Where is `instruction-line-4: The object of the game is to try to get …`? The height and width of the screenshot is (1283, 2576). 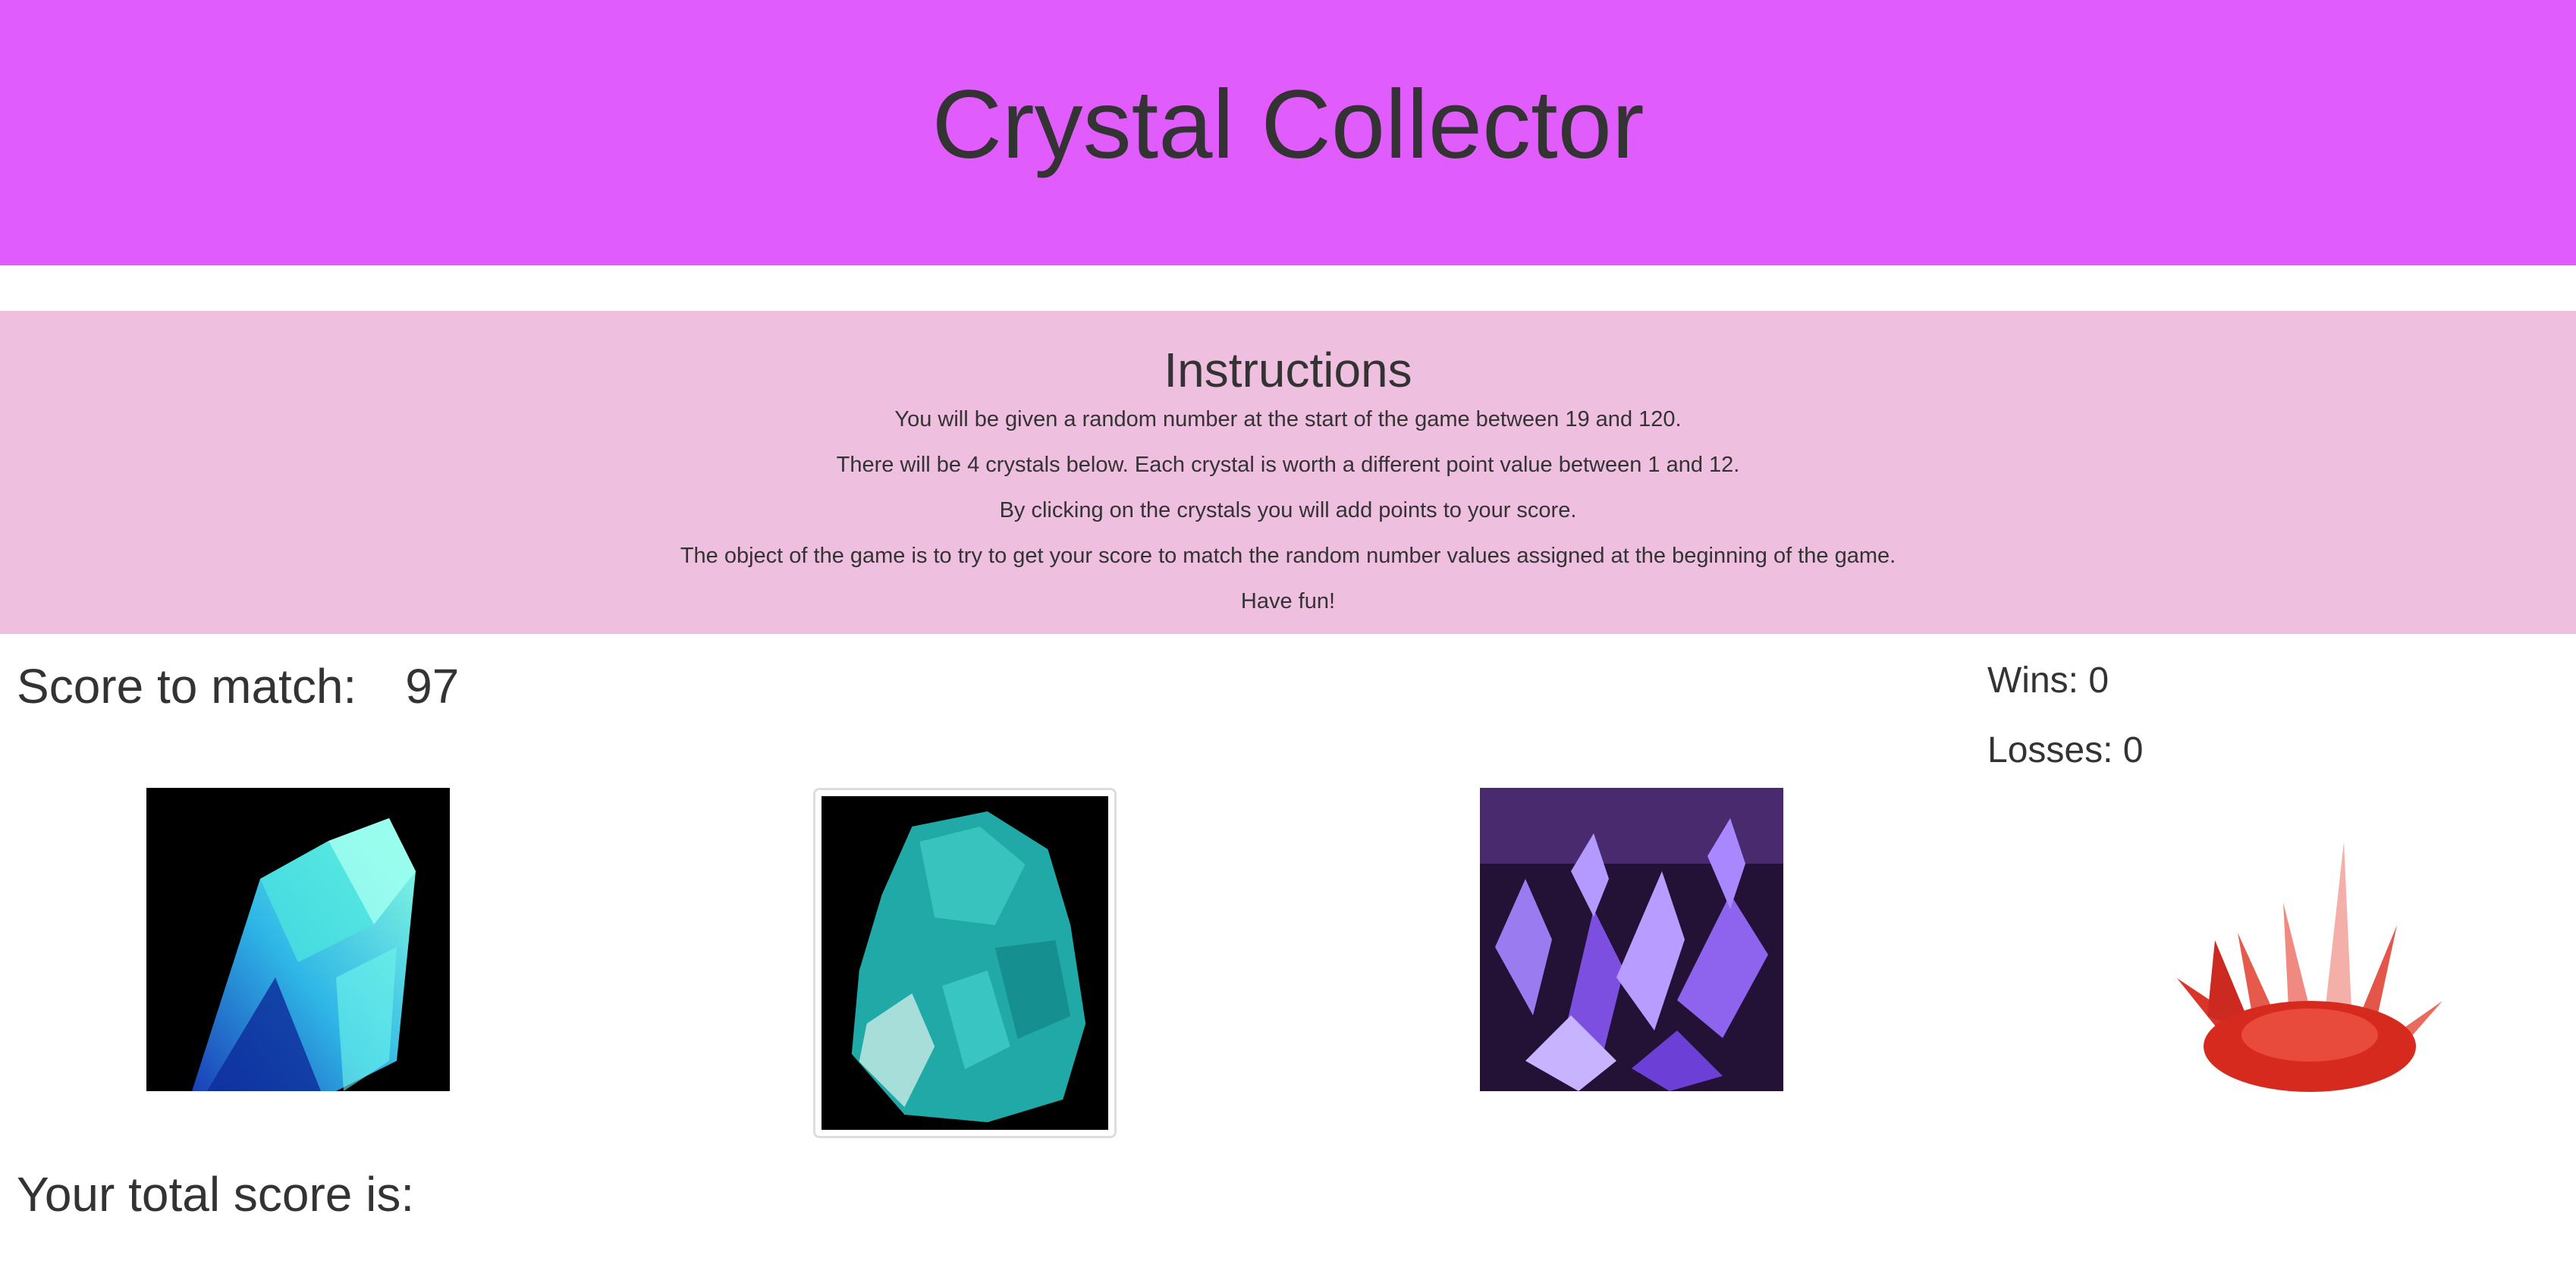
instruction-line-4: The object of the game is to try to get … is located at coordinates (1288, 556).